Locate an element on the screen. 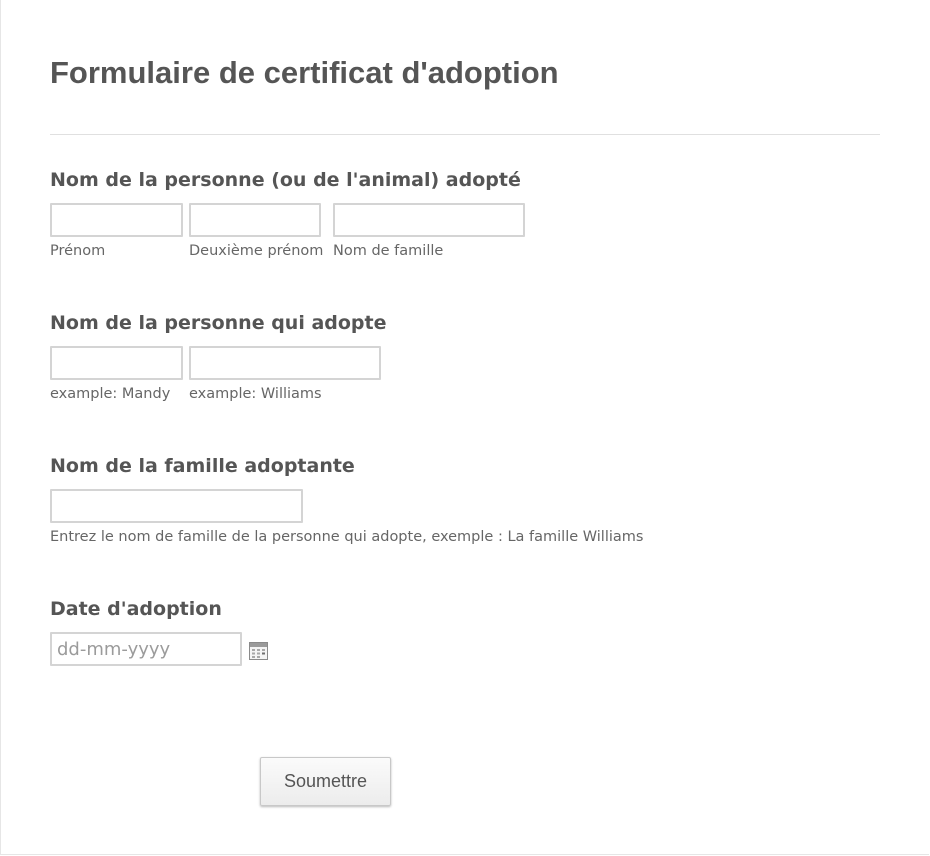 This screenshot has height=856, width=930. header-divider is located at coordinates (465, 134).